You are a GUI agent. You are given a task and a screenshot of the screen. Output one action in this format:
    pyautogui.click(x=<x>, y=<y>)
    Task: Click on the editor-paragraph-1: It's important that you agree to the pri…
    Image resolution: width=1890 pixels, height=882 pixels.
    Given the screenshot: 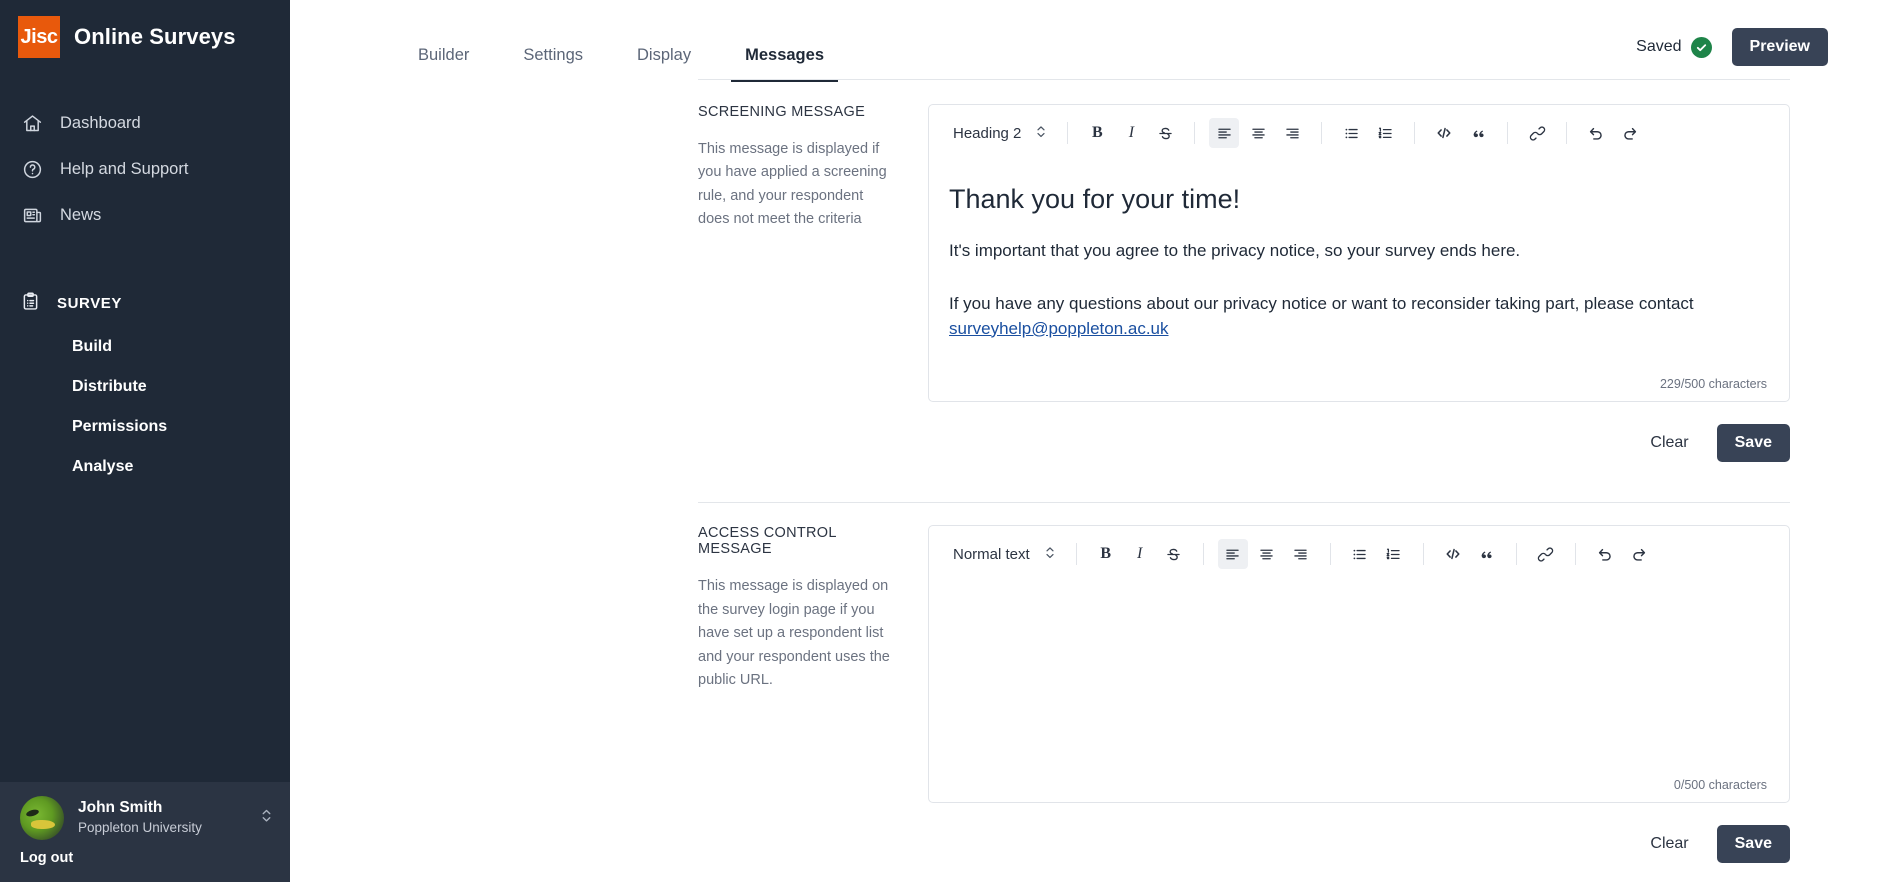 What is the action you would take?
    pyautogui.click(x=1235, y=251)
    